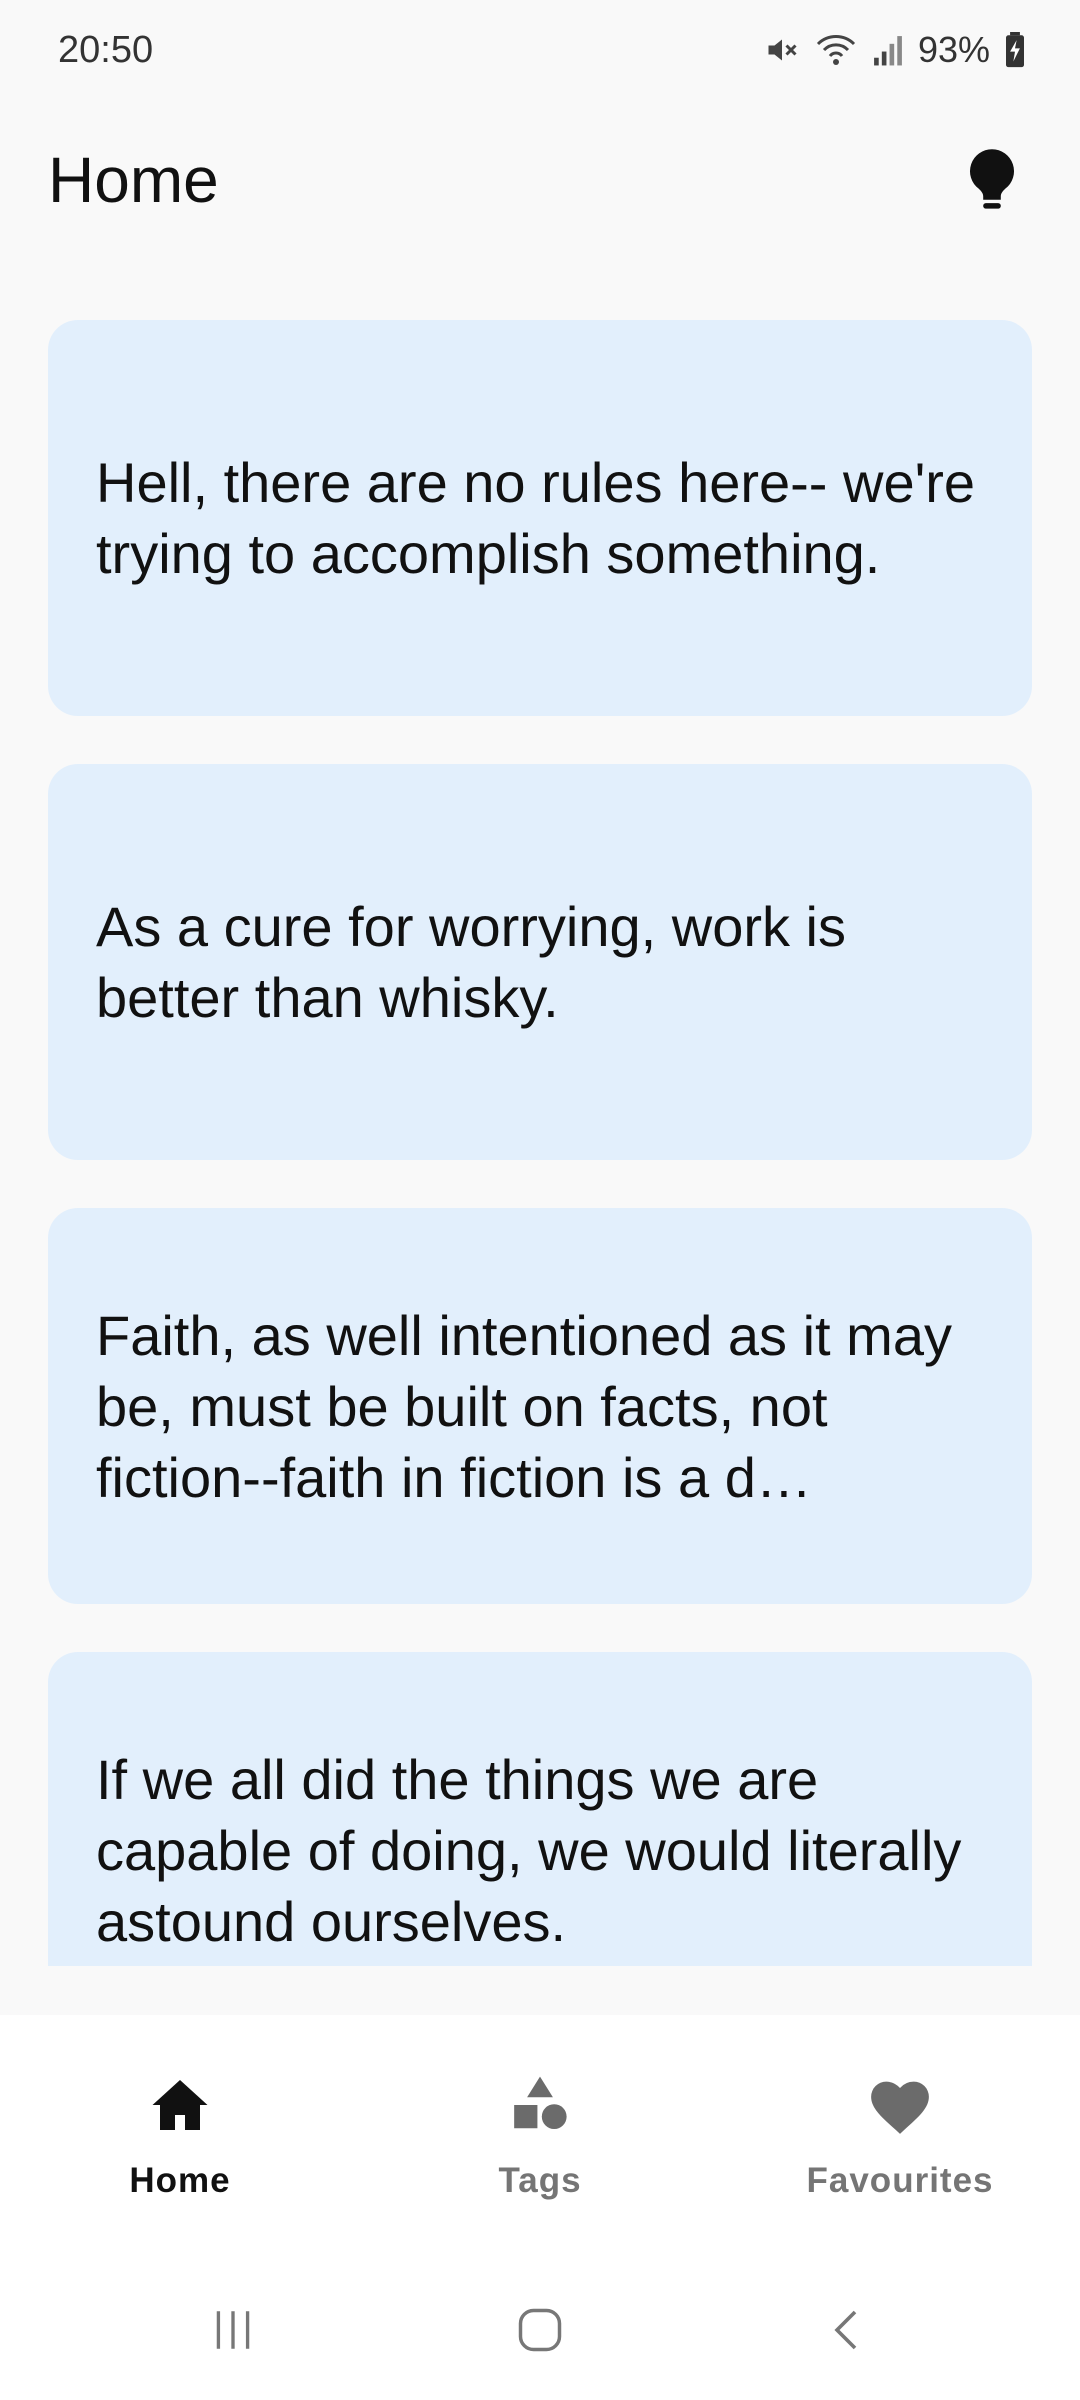 The image size is (1080, 2400). Describe the element at coordinates (133, 180) in the screenshot. I see `page-title: Home` at that location.